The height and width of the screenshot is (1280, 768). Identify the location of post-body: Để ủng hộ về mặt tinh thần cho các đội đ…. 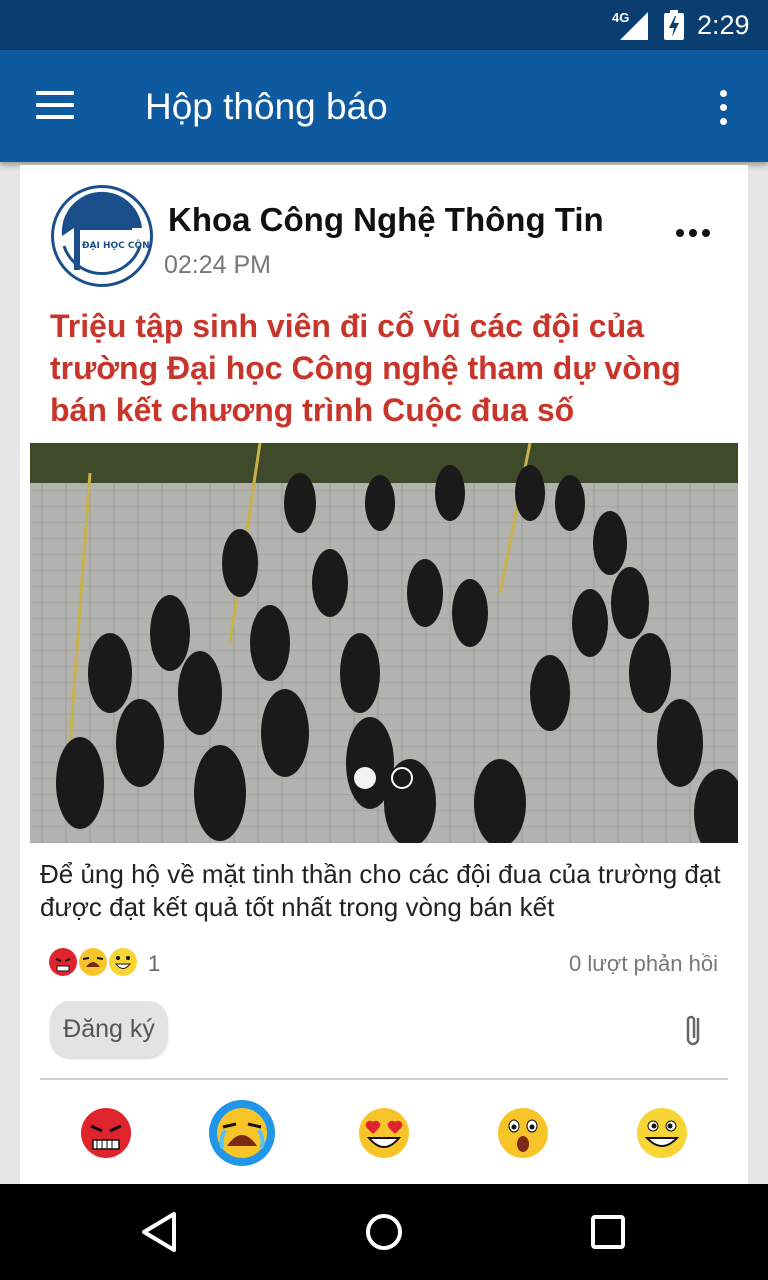
(380, 890).